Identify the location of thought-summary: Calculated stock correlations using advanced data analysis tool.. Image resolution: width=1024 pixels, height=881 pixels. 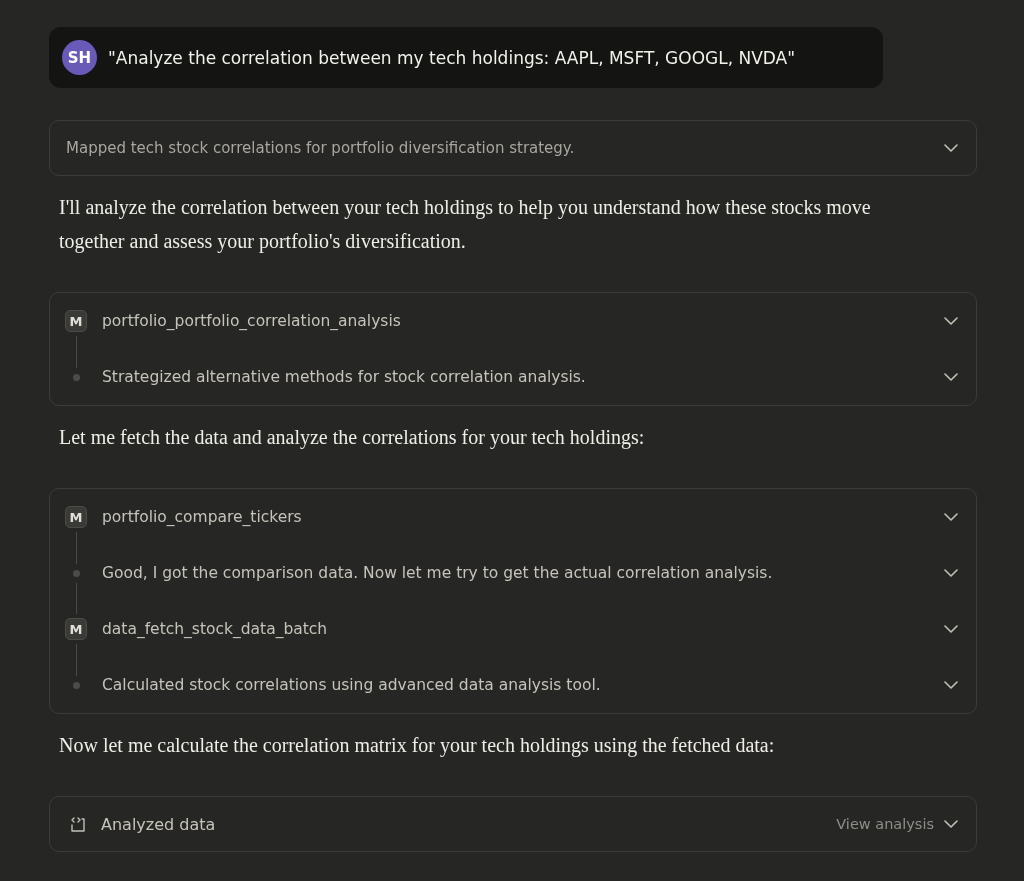
(351, 685).